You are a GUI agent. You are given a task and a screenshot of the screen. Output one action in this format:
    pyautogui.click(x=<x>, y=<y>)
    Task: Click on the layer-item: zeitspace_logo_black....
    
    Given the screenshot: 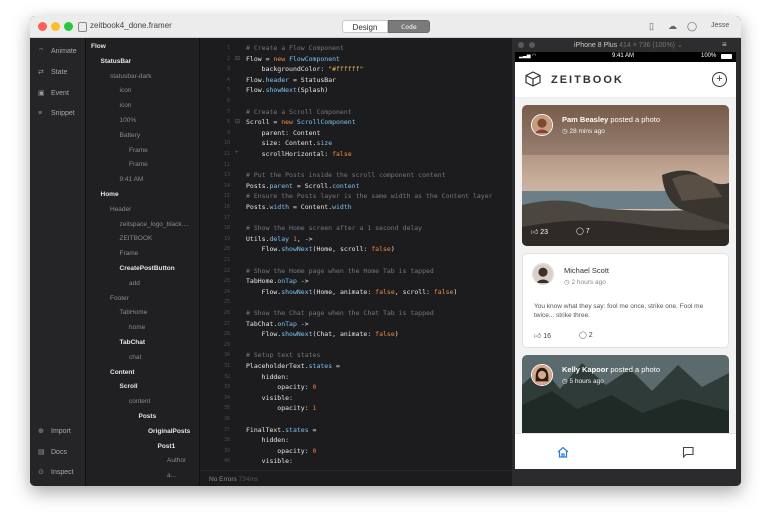 What is the action you would take?
    pyautogui.click(x=154, y=224)
    